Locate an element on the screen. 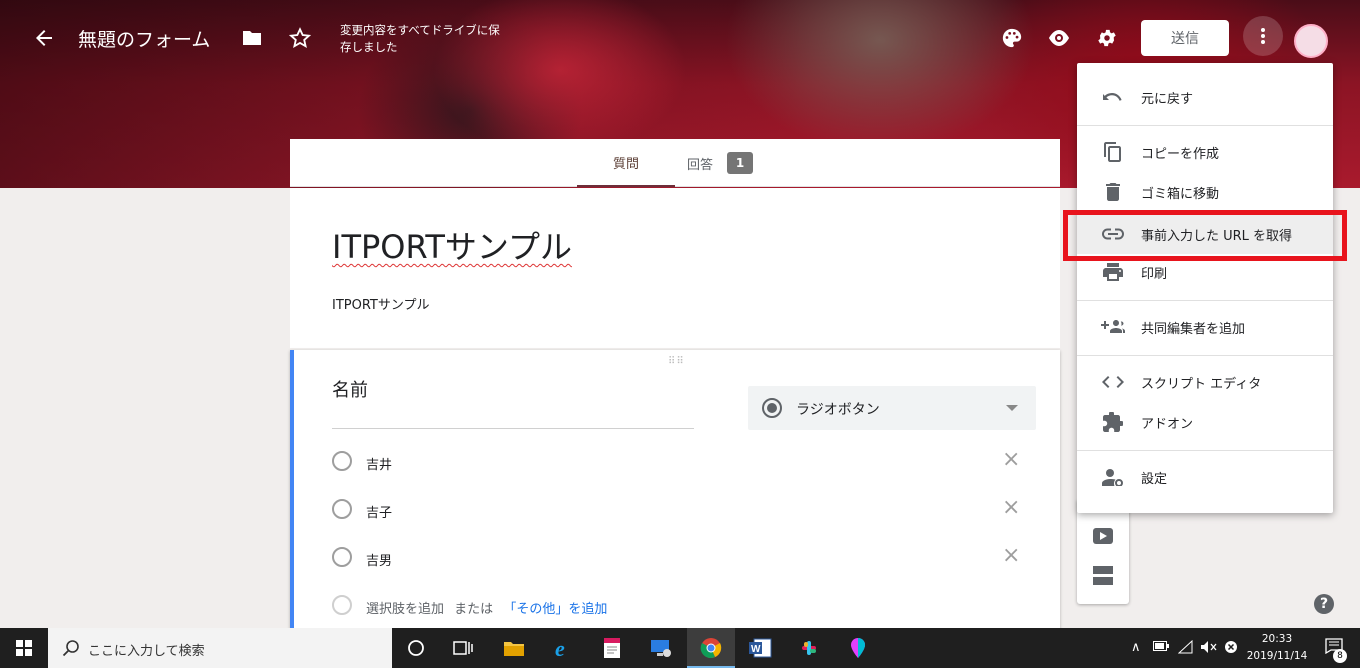 This screenshot has width=1360, height=668. more-options-button is located at coordinates (1263, 36).